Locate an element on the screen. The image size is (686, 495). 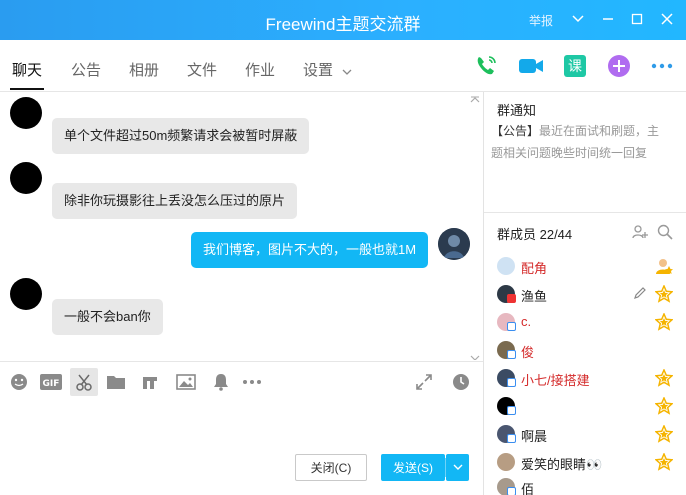
settings-chevron-icon is located at coordinates (347, 71).